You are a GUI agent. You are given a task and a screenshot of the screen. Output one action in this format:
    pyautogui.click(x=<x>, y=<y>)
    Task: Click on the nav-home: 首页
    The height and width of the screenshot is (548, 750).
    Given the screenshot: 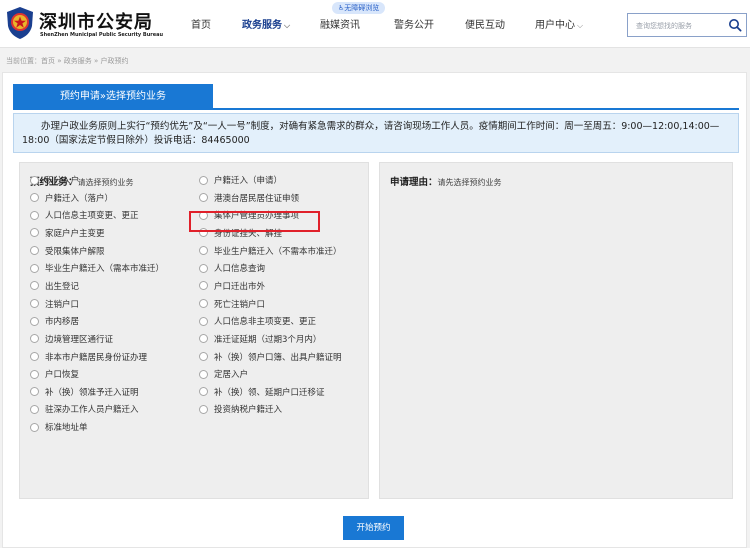 What is the action you would take?
    pyautogui.click(x=201, y=23)
    